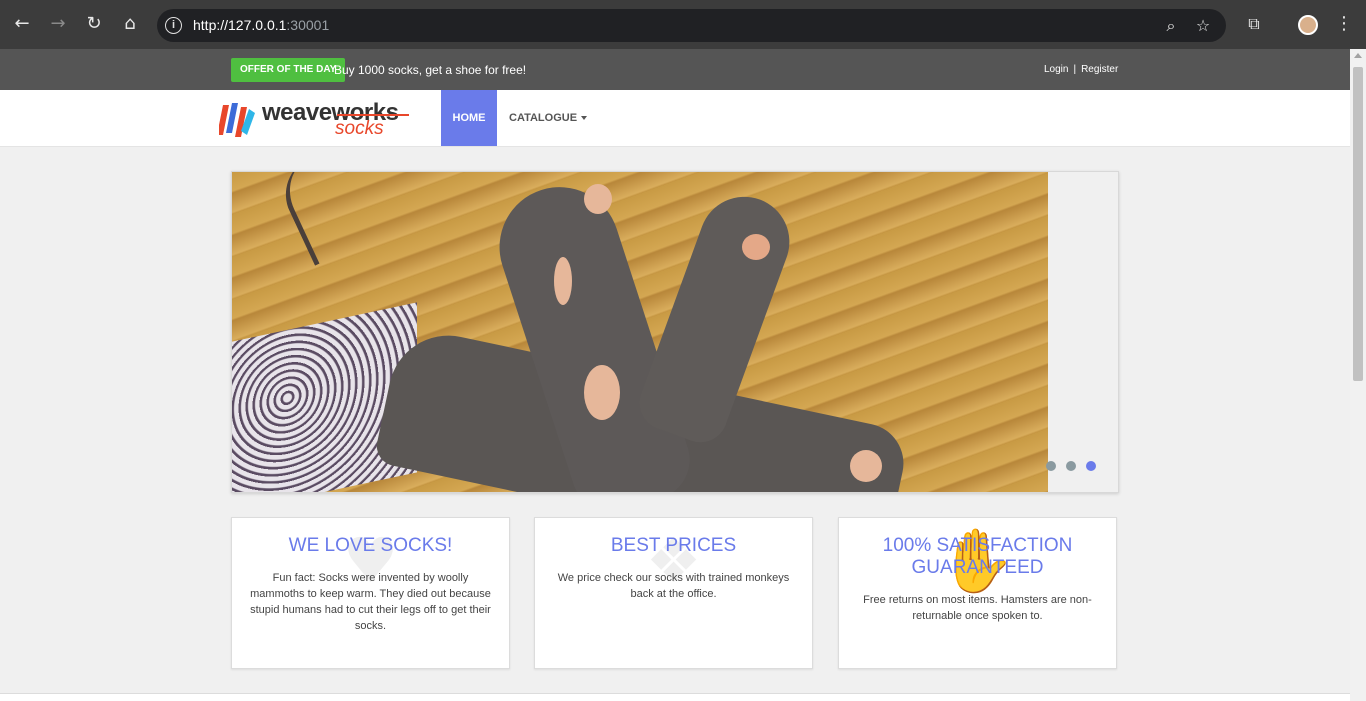  Describe the element at coordinates (1254, 24) in the screenshot. I see `extensions-icon: ⧉` at that location.